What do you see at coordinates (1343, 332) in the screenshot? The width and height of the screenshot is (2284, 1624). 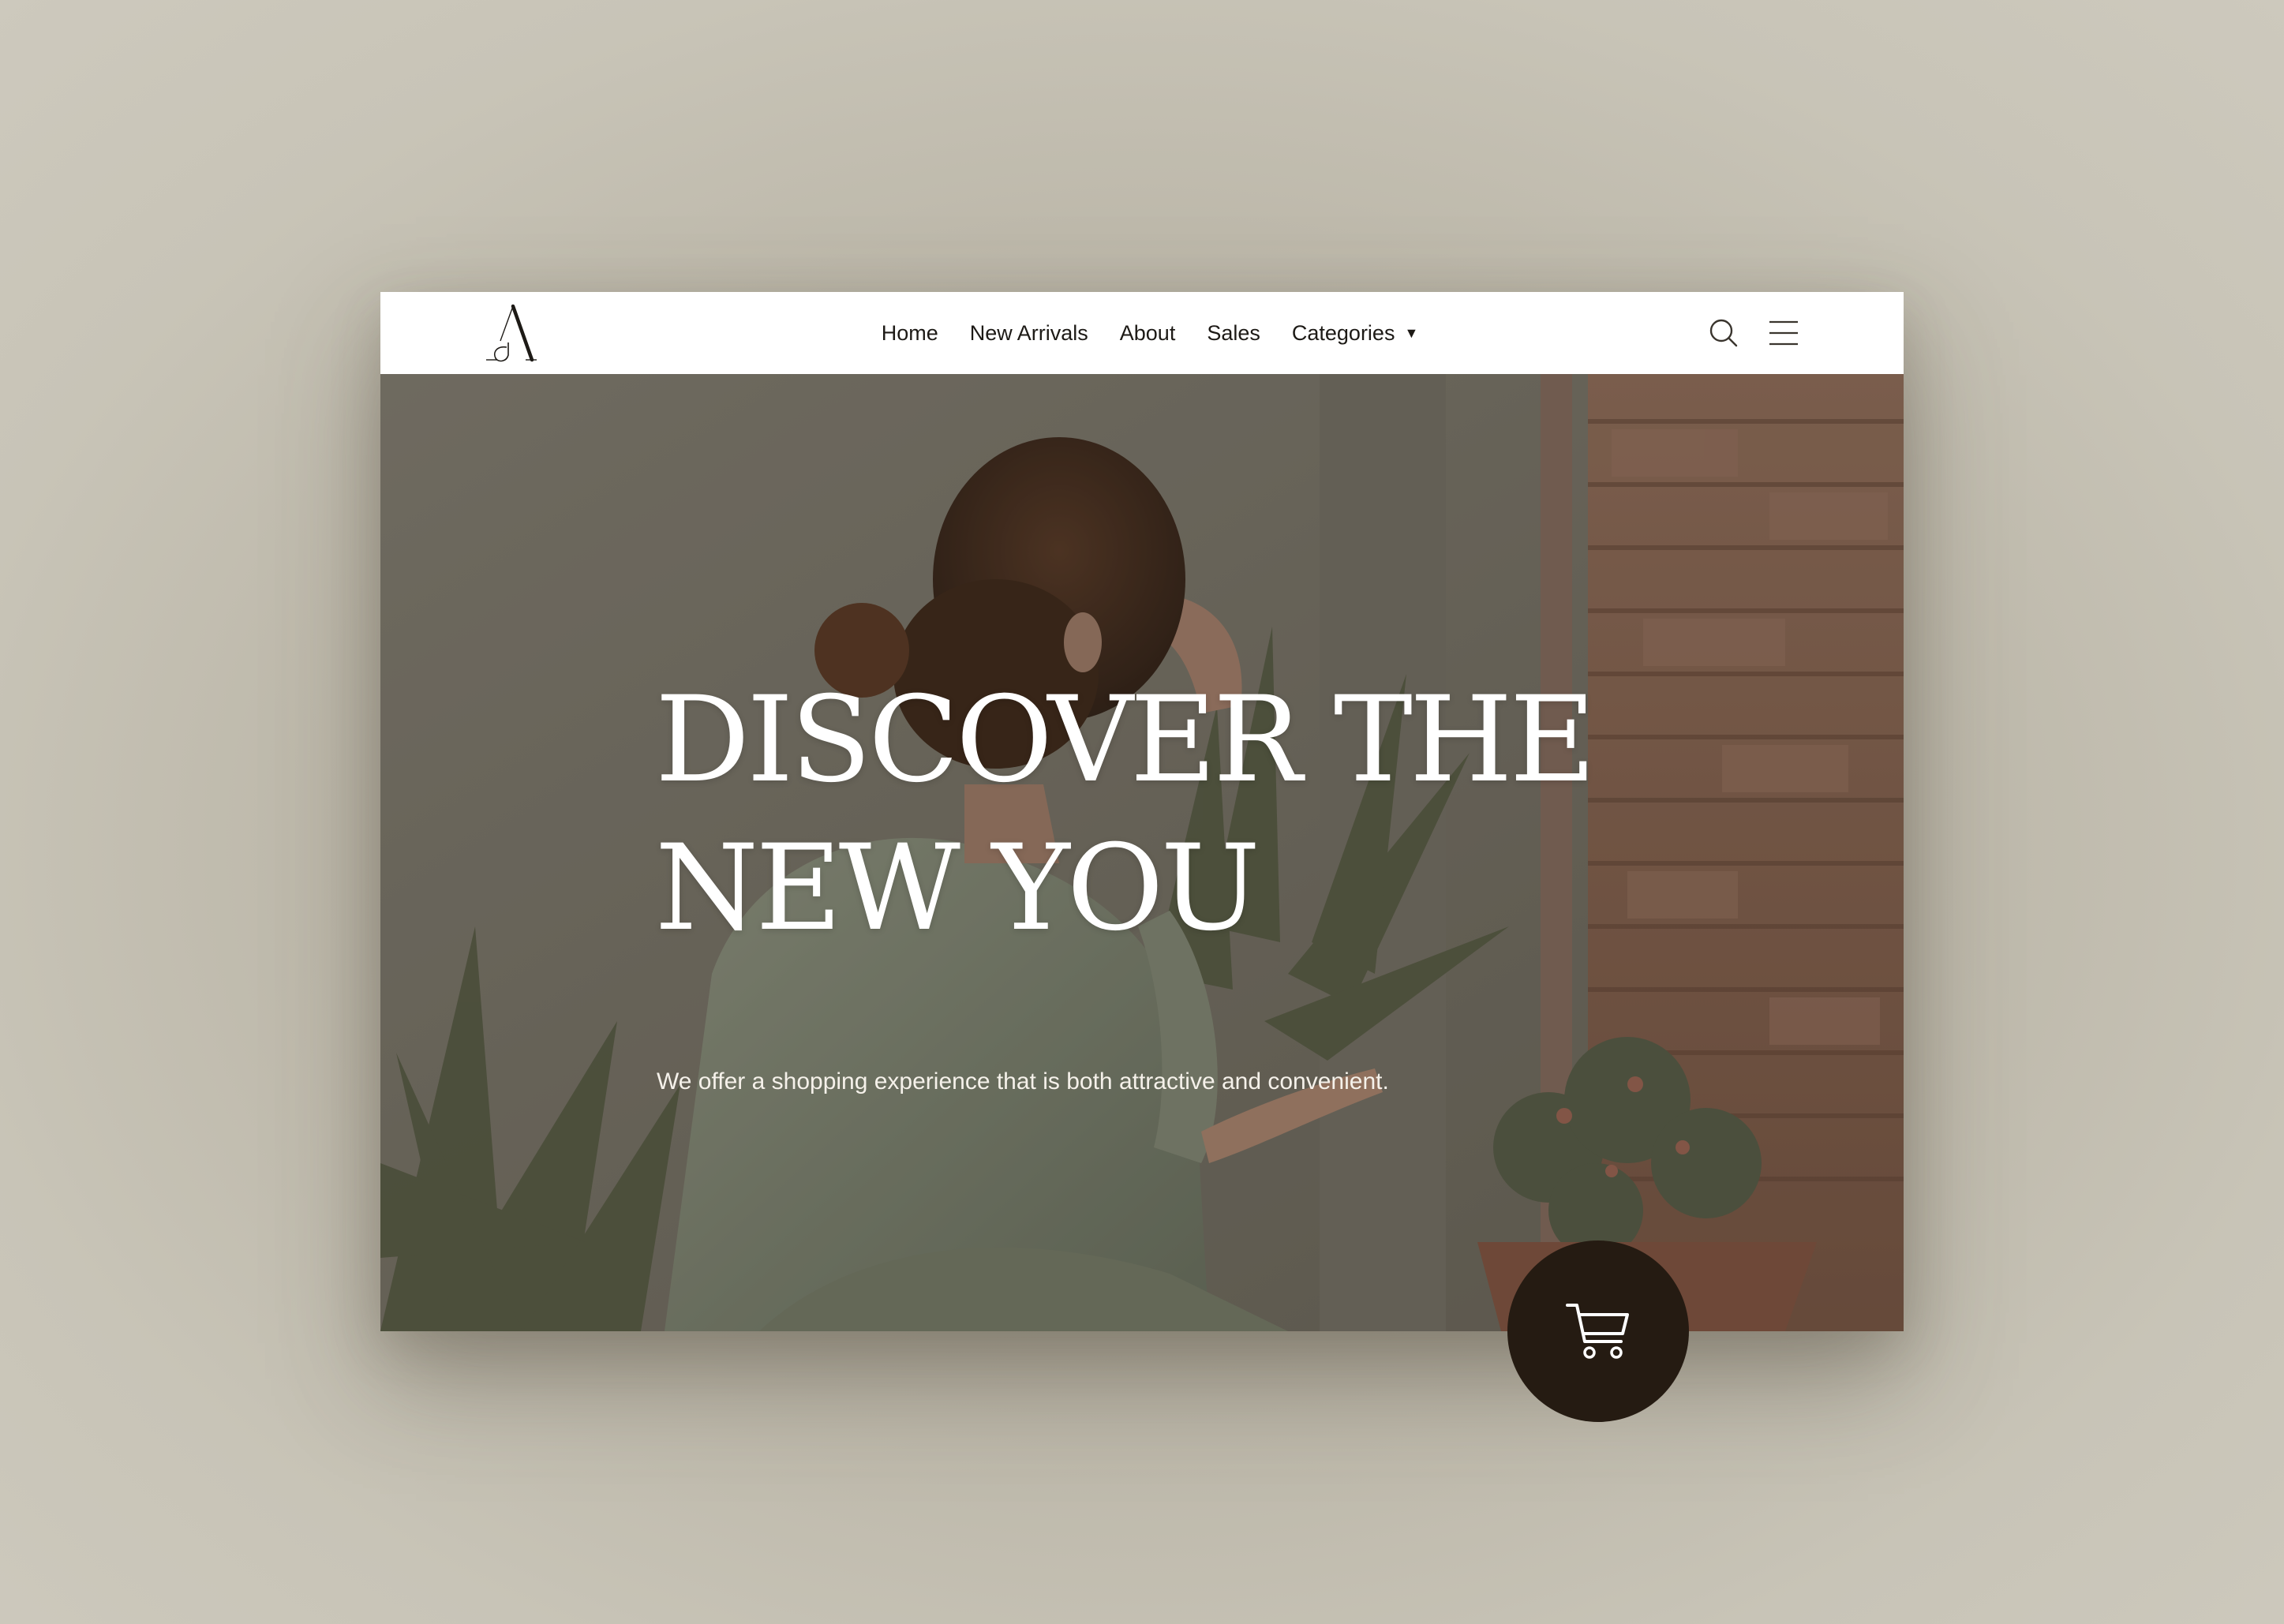 I see `nav-categories-label: Categories` at bounding box center [1343, 332].